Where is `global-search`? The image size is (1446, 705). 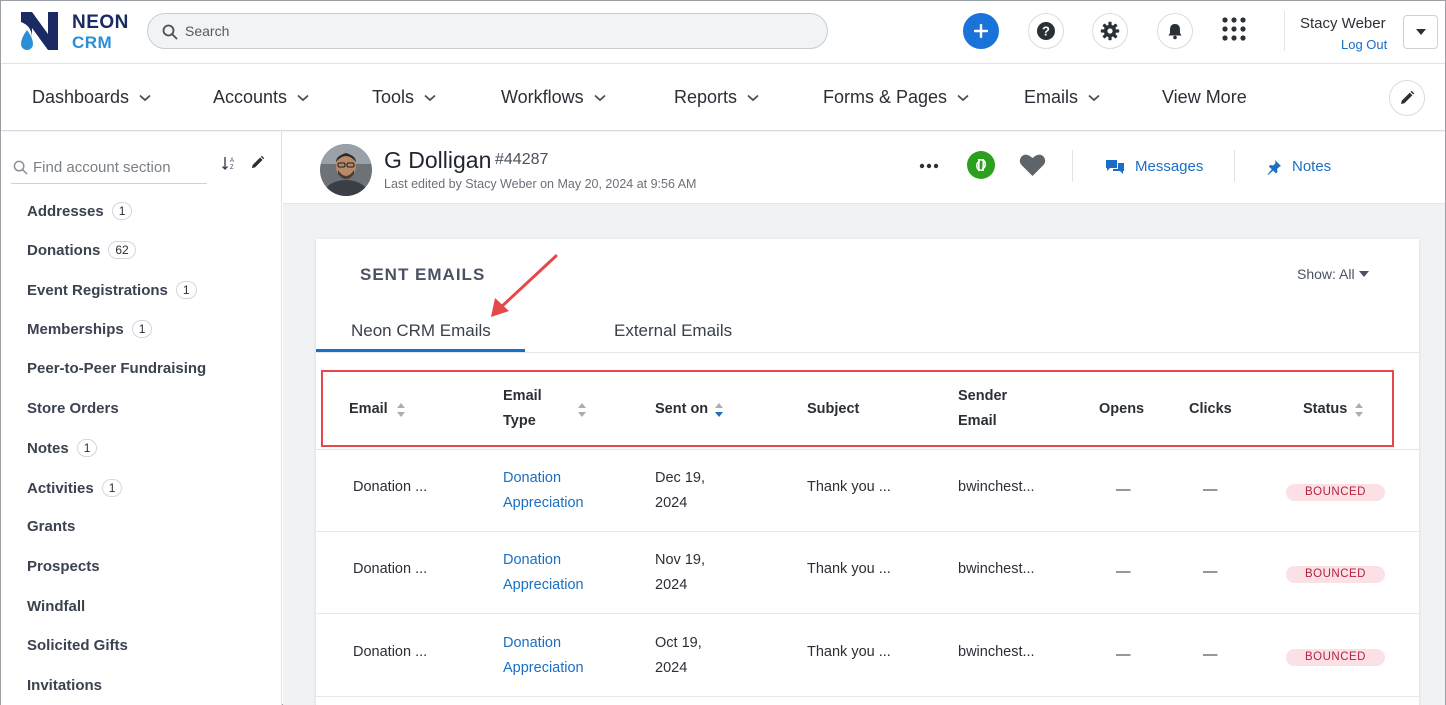
global-search is located at coordinates (487, 31).